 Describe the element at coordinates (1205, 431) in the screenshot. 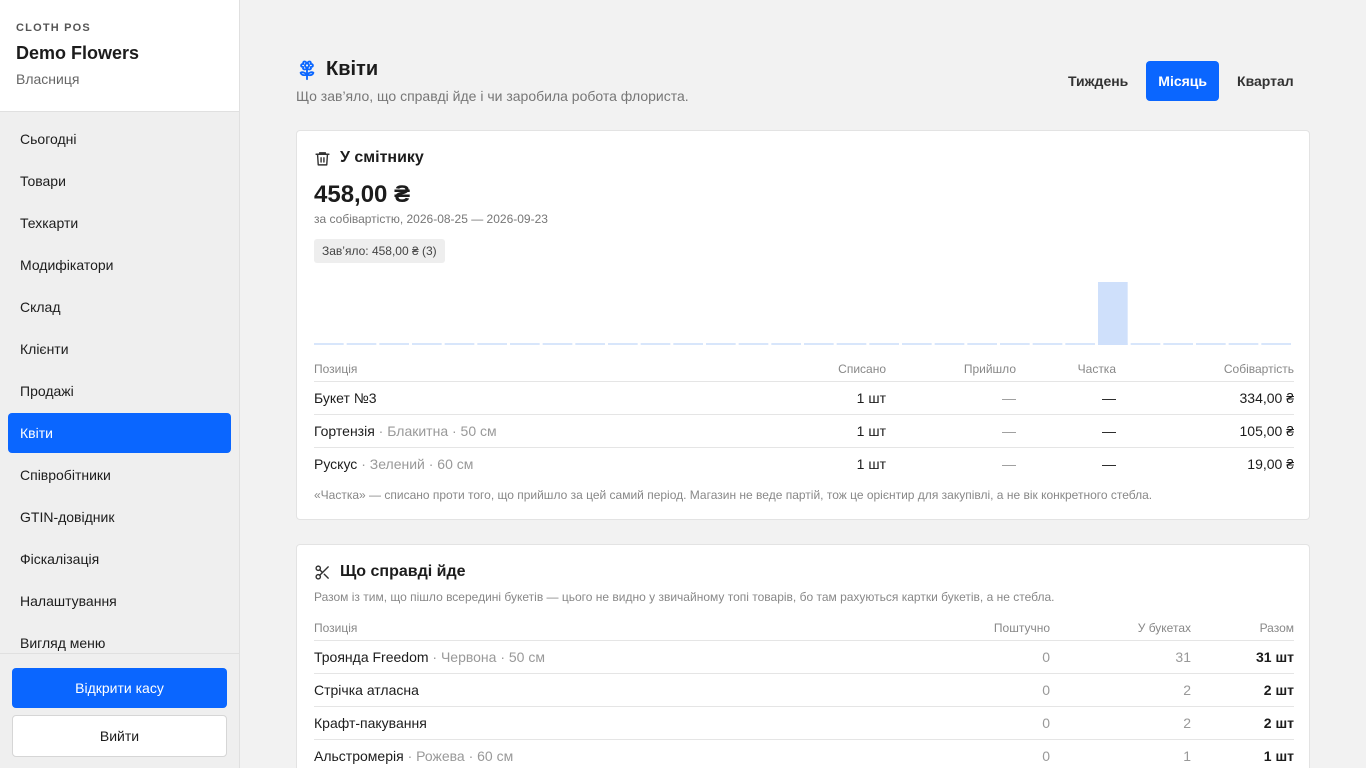

I see `cost-value: 105,00 ₴` at that location.